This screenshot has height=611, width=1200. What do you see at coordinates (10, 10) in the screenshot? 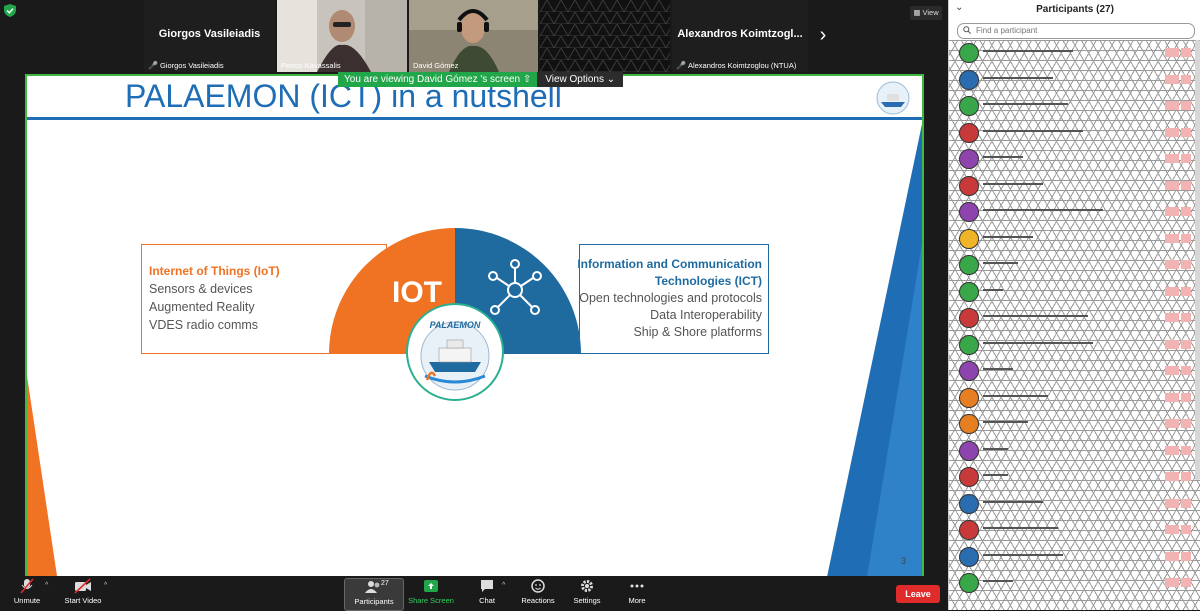
I see `shield-icon` at bounding box center [10, 10].